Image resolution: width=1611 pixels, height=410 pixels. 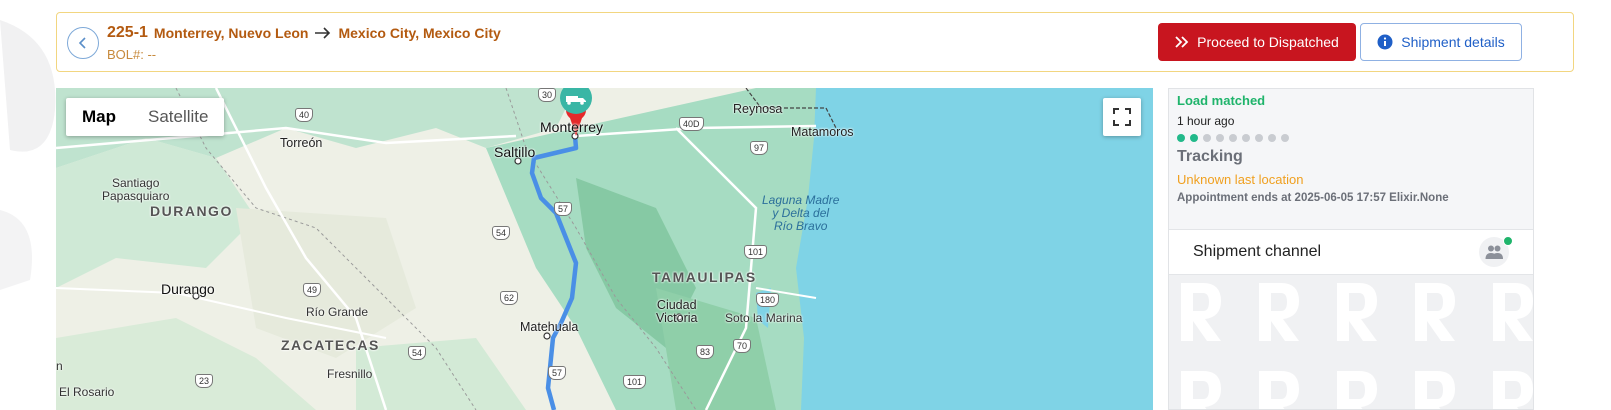 I want to click on proceed-label: Proceed to Dispatched, so click(x=1268, y=42).